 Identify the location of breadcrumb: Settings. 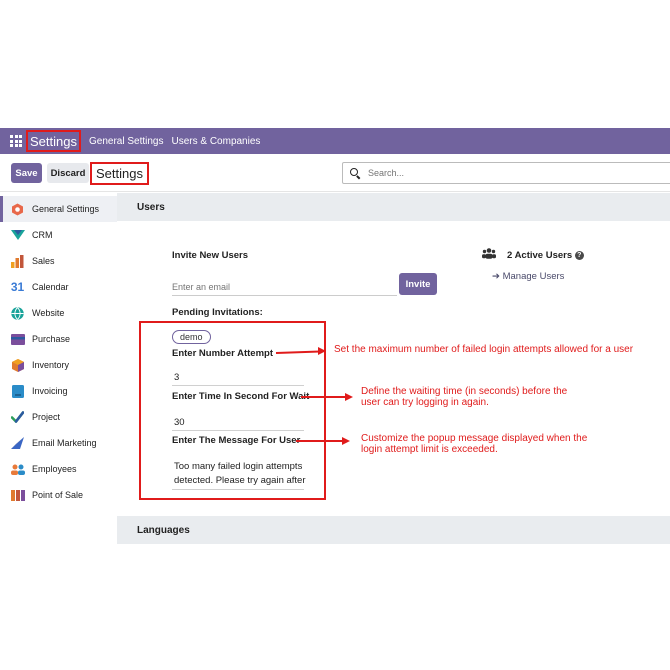
(119, 173).